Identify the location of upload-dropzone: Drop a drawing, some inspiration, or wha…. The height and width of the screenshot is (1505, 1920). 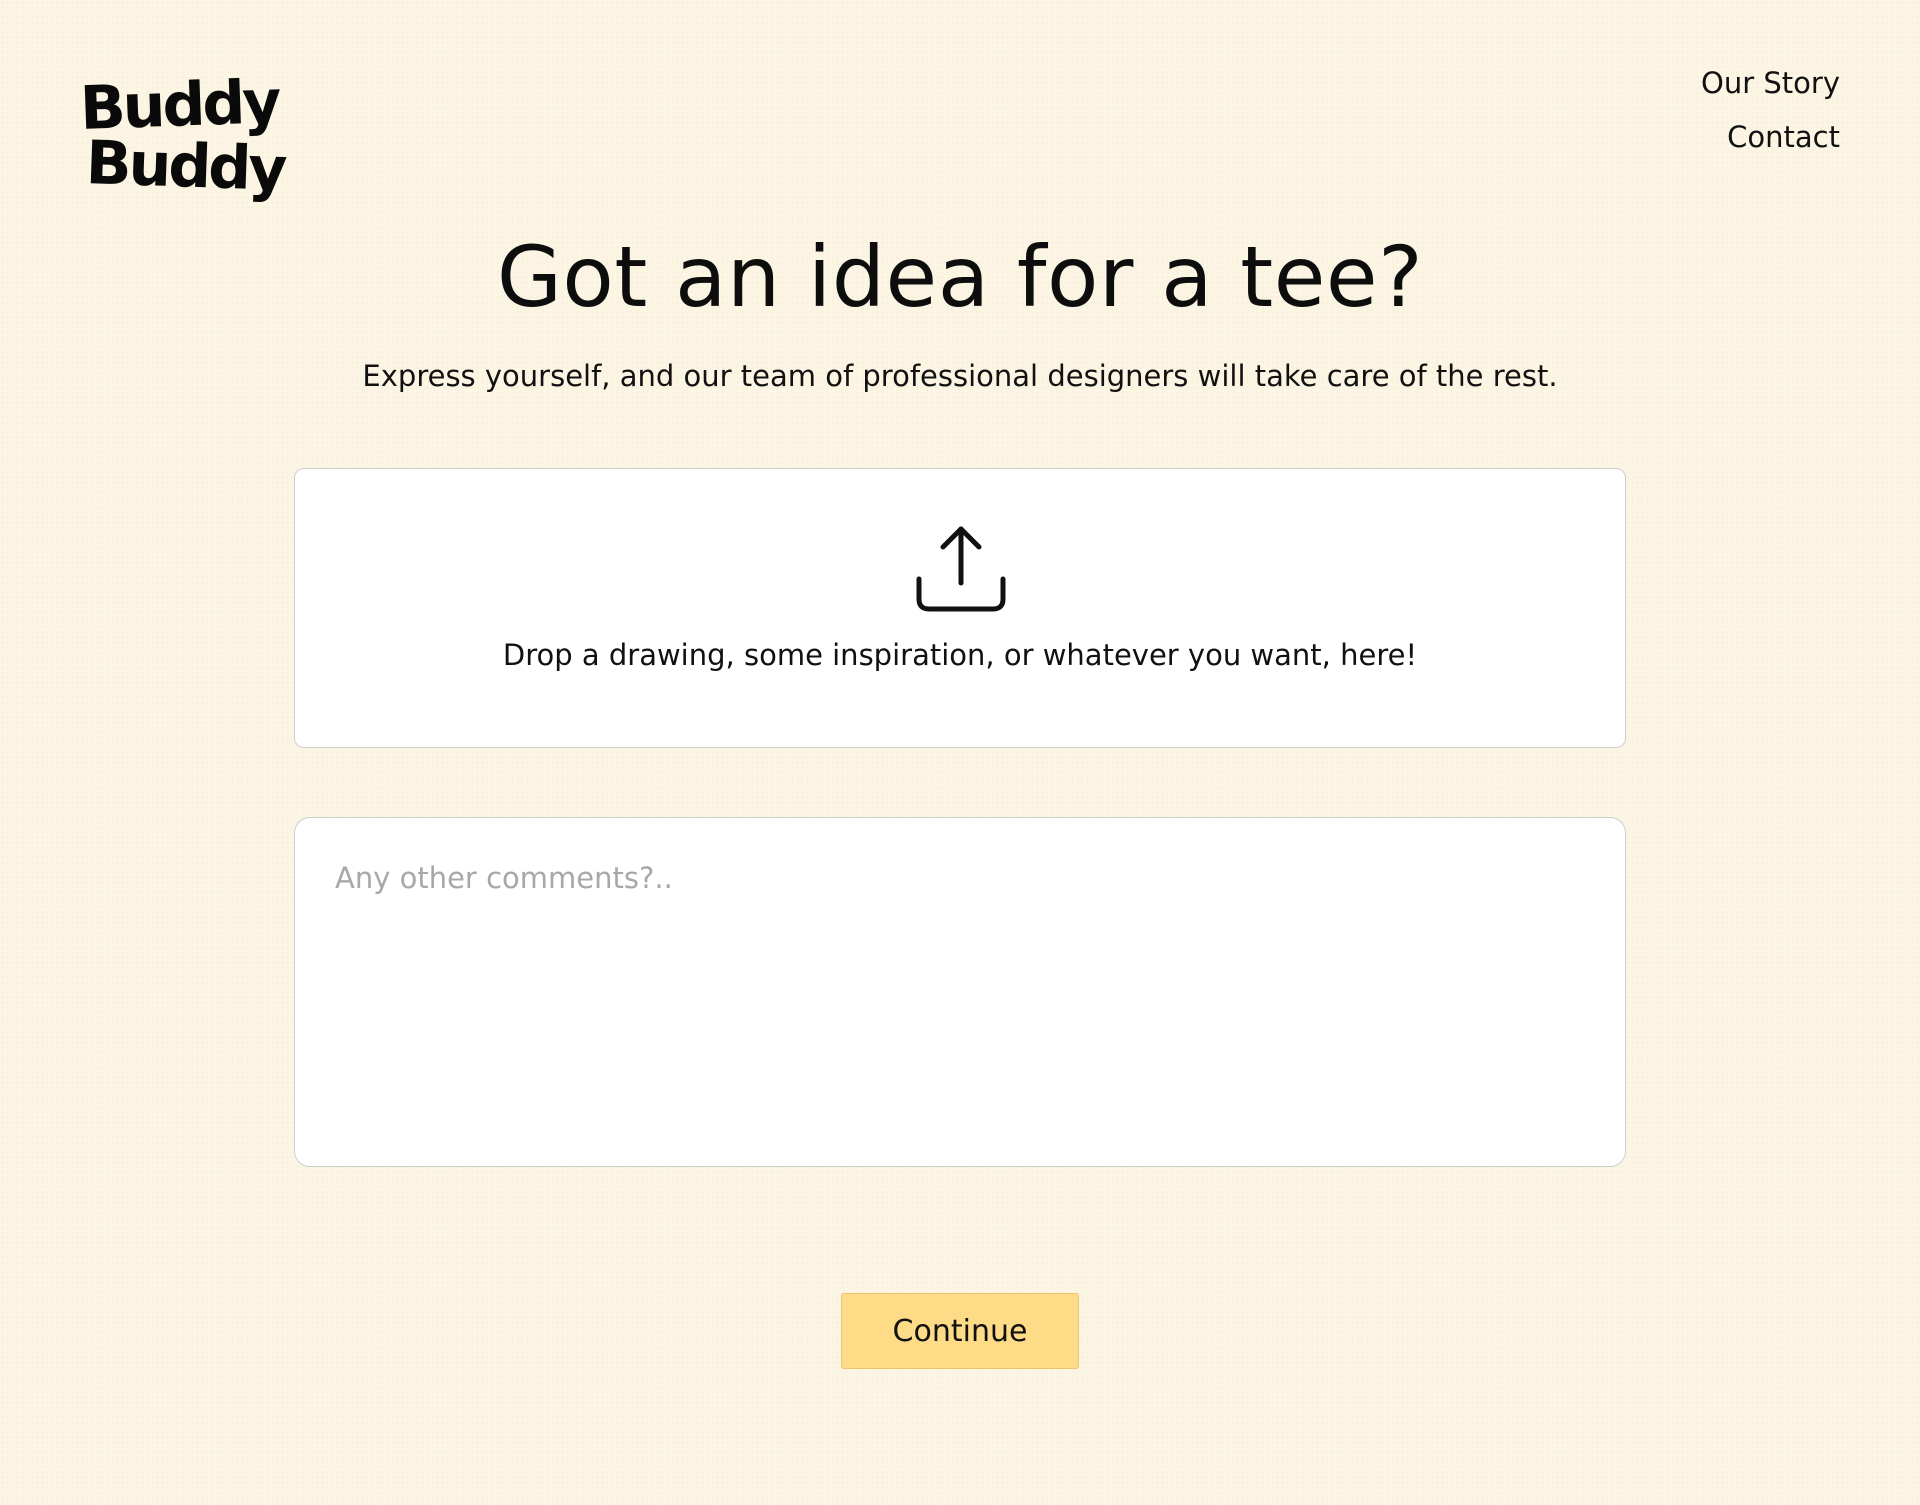
(960, 608).